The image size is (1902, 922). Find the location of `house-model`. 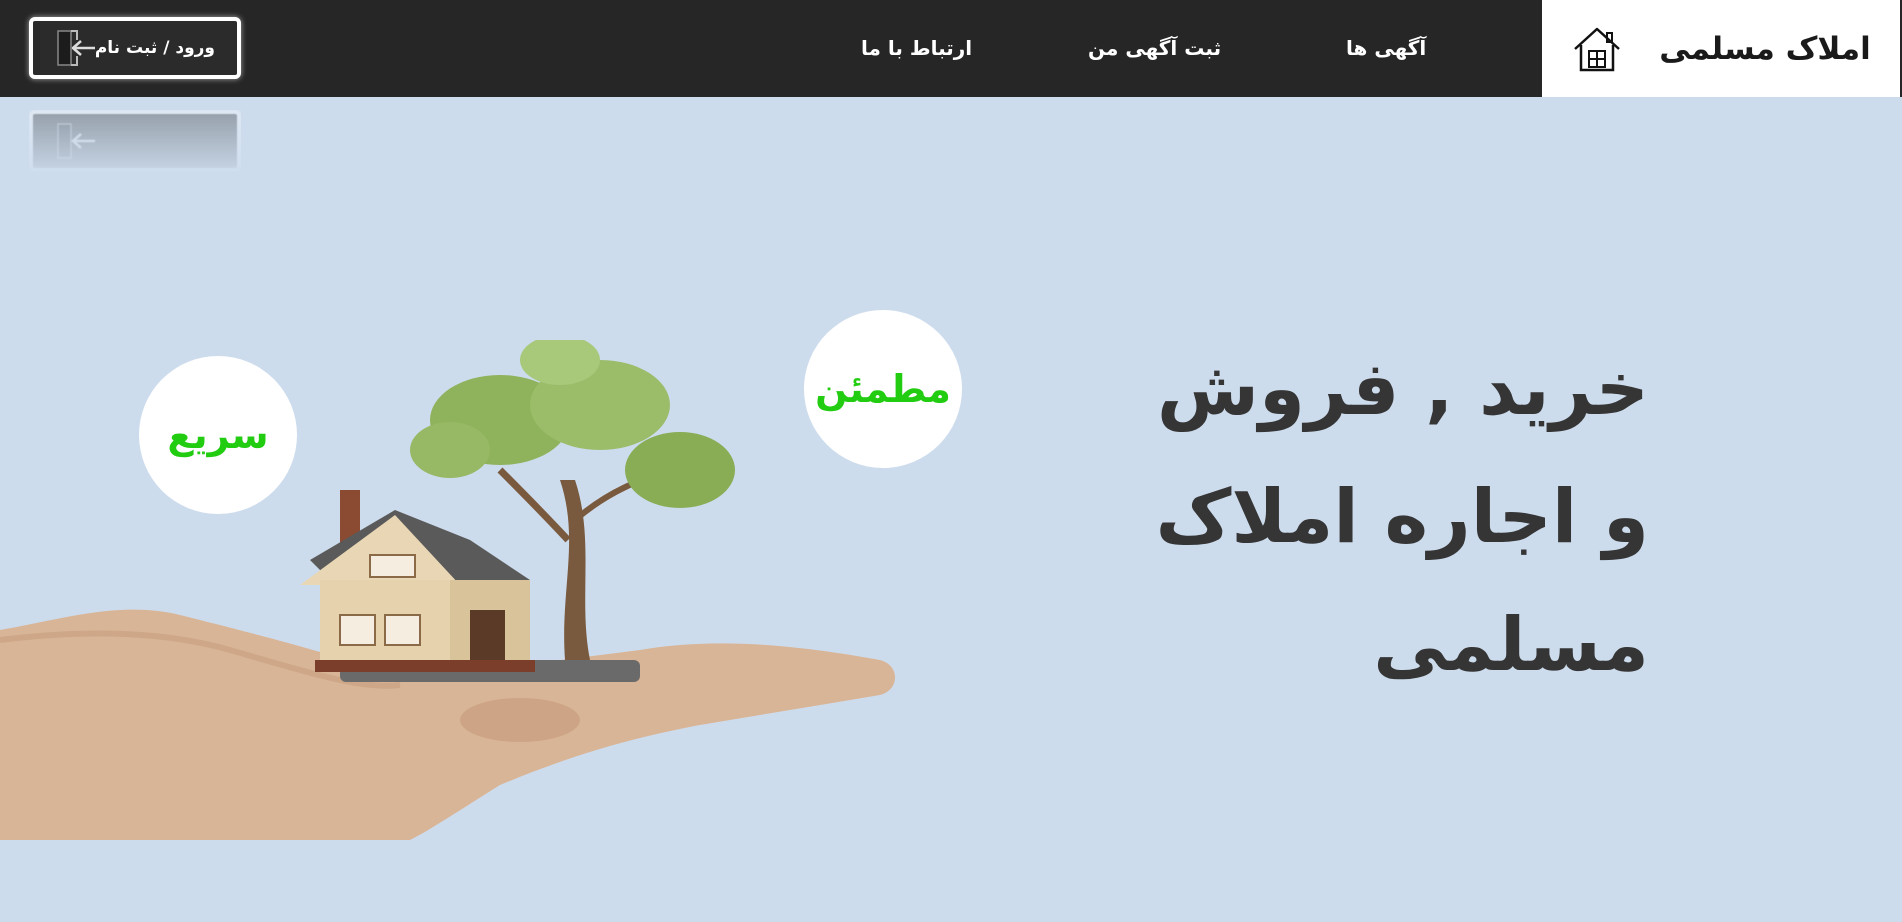

house-model is located at coordinates (417, 581).